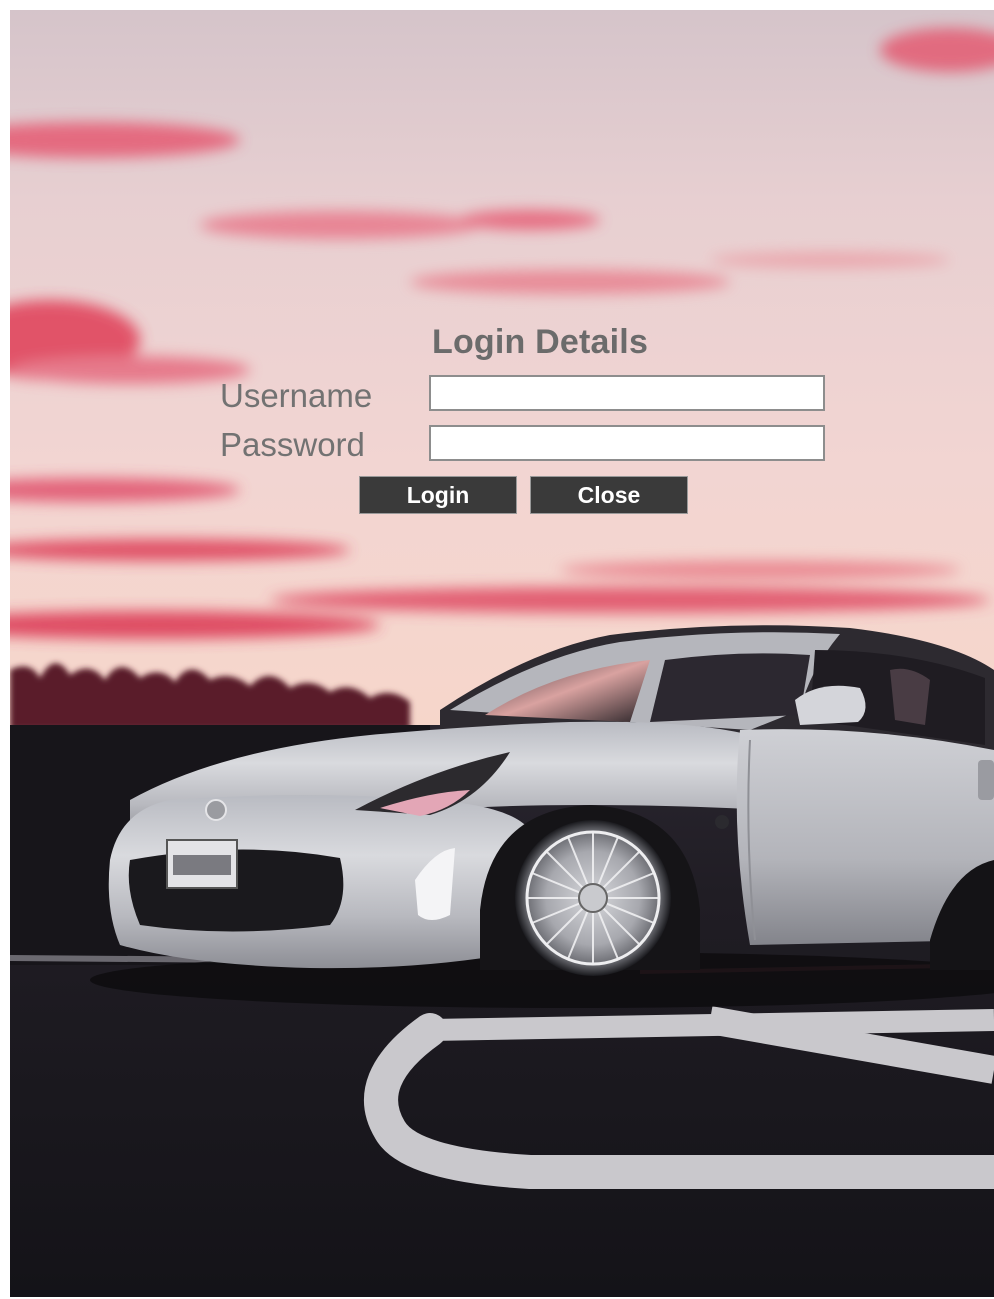 This screenshot has width=994, height=1299. Describe the element at coordinates (292, 444) in the screenshot. I see `password-label: Password` at that location.